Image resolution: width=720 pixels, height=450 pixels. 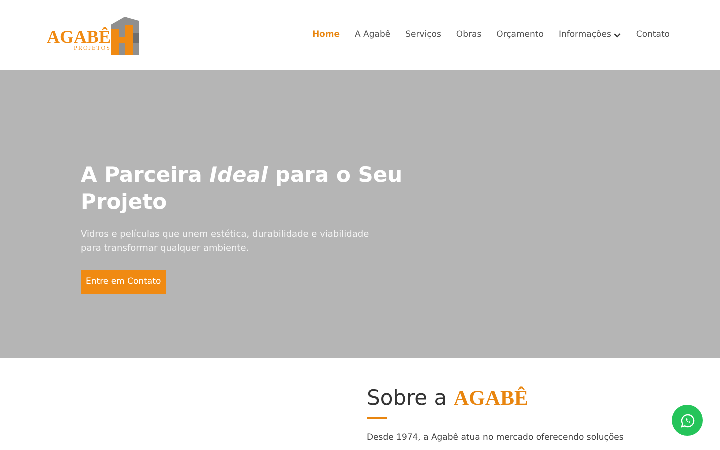 I want to click on nav-link: Contato, so click(x=653, y=35).